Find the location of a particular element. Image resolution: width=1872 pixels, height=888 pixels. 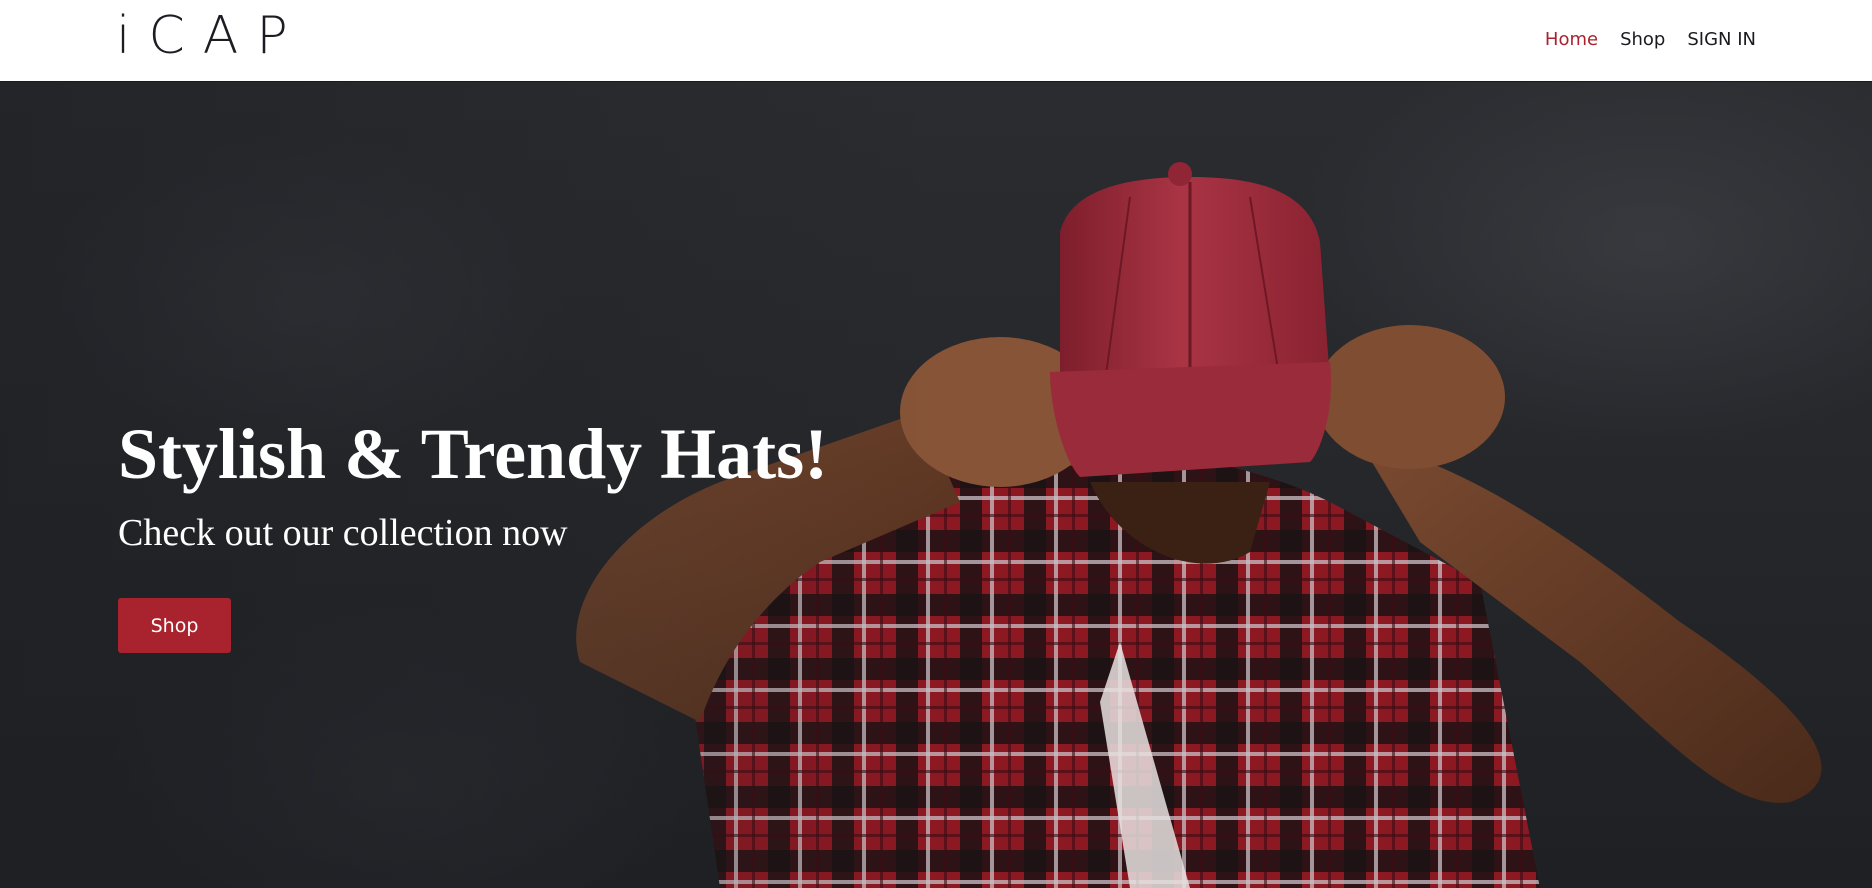

brand-logo: iCAP is located at coordinates (211, 36).